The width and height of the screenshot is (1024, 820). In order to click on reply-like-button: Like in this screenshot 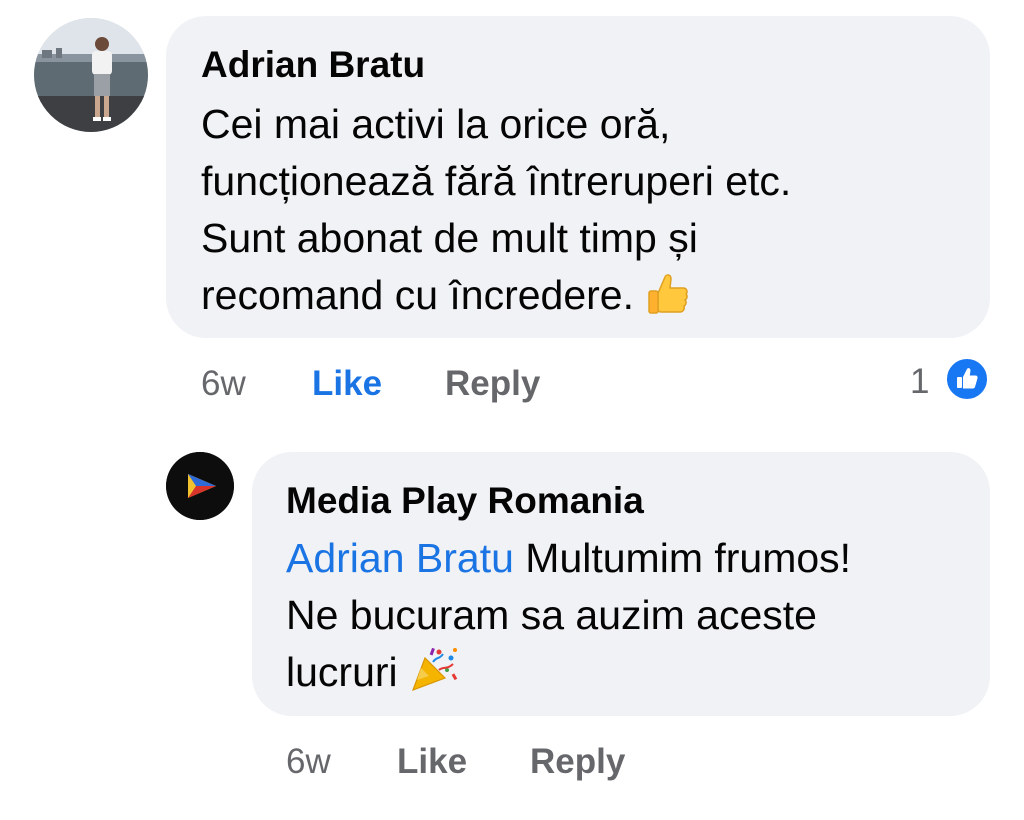, I will do `click(432, 762)`.